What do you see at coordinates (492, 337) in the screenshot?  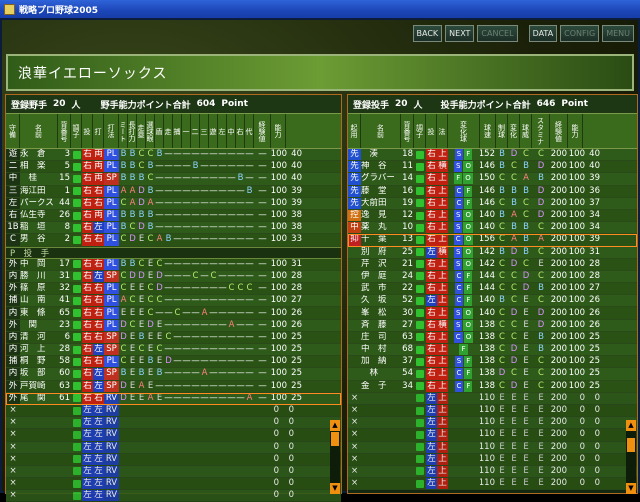 I see `table-row: 庄 司 63 右上 C O 138 C C E B 200 100 25` at bounding box center [492, 337].